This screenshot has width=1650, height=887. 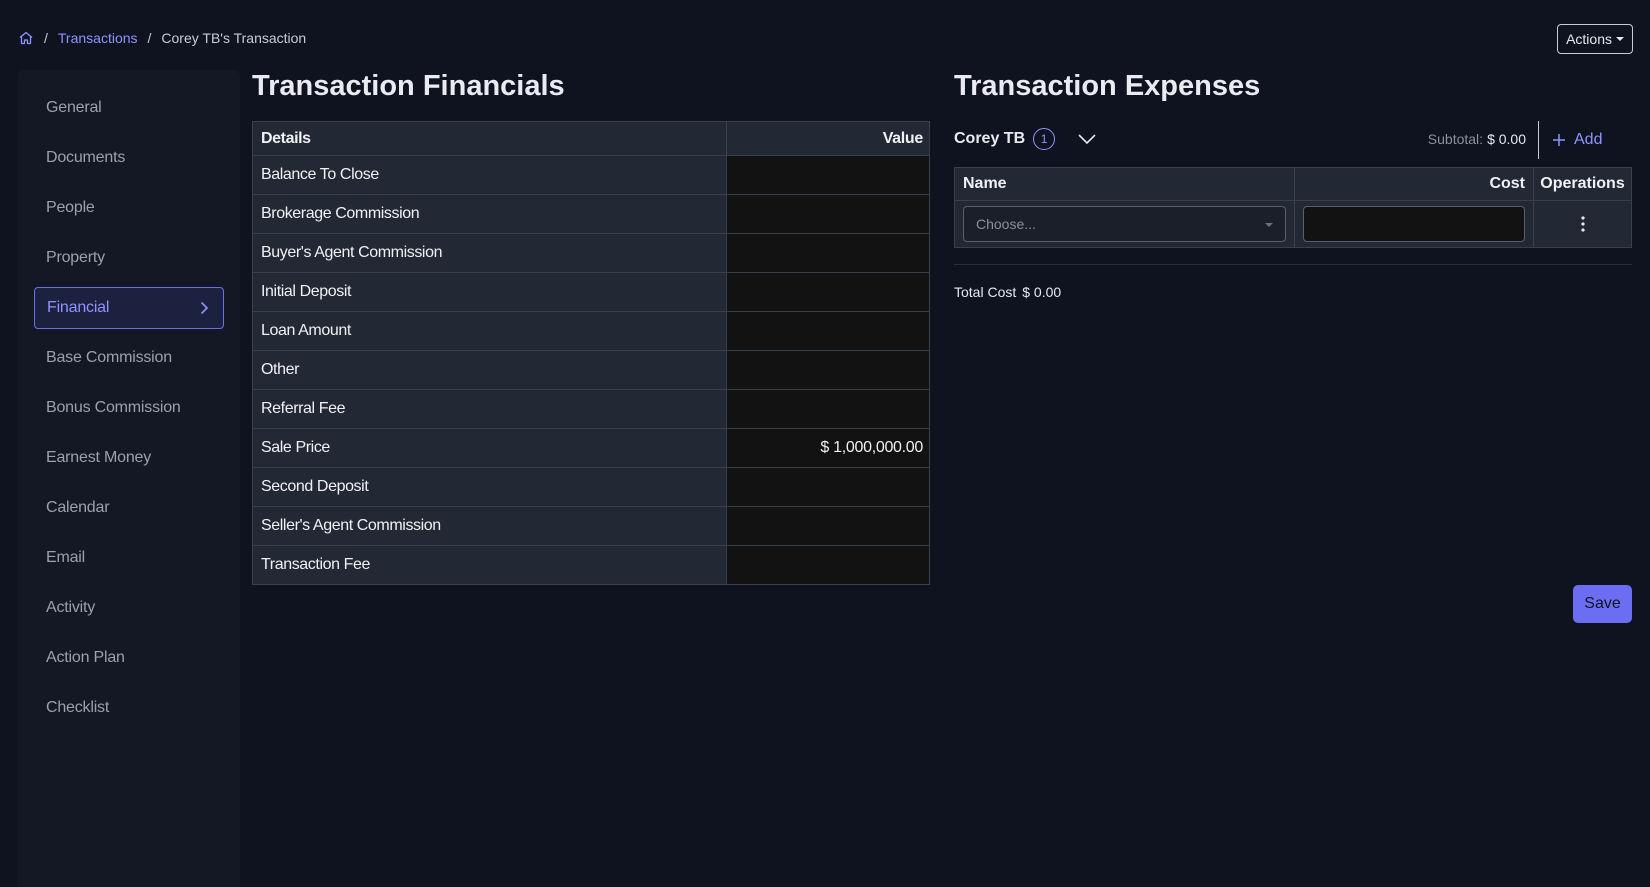 I want to click on sidebar-item-label: Documents, so click(x=86, y=157).